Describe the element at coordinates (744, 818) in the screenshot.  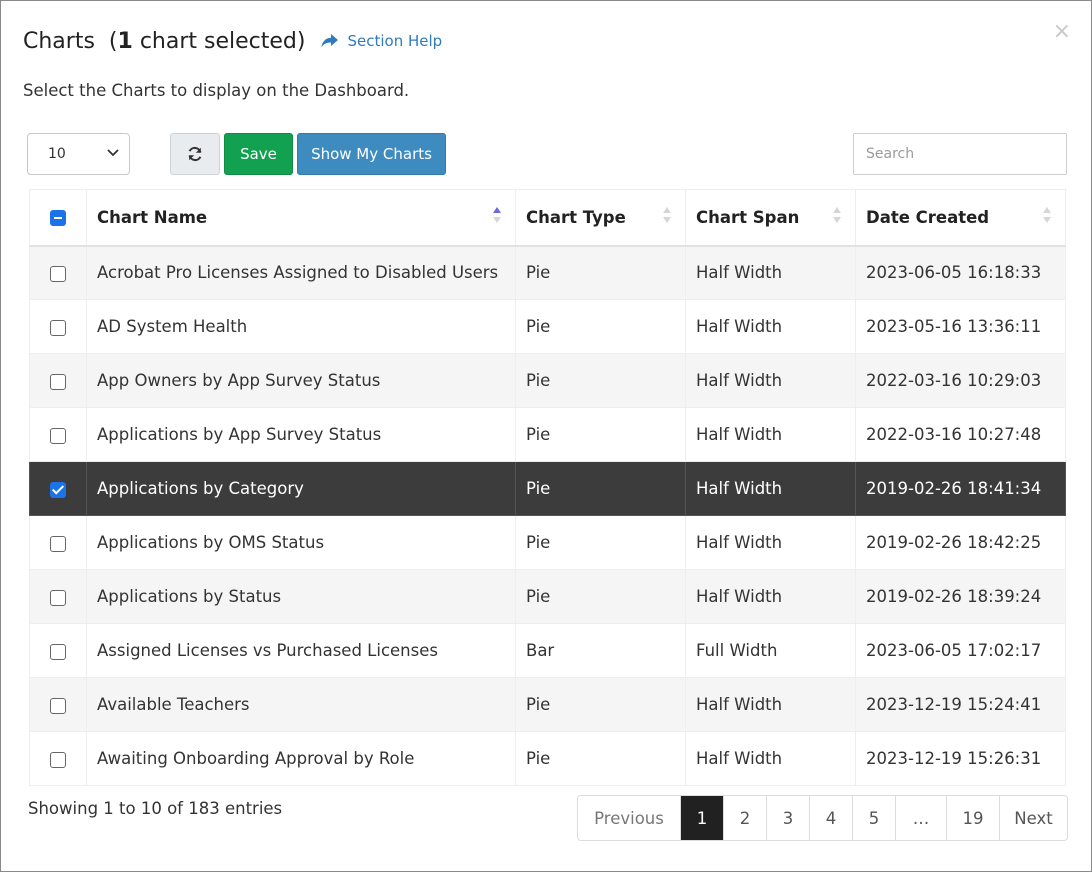
I see `page-2-button: 2` at that location.